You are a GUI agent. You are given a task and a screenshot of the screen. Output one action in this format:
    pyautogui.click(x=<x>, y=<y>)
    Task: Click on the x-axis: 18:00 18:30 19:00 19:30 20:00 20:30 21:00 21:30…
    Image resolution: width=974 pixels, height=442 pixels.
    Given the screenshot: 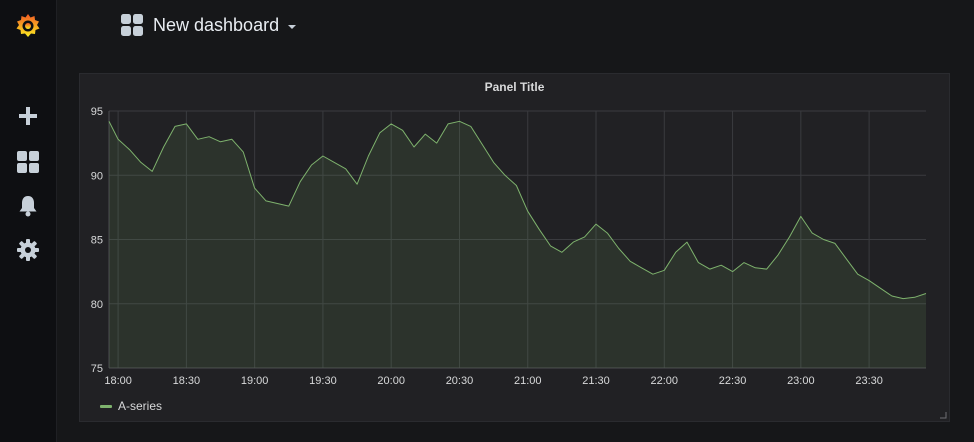 What is the action you would take?
    pyautogui.click(x=493, y=381)
    